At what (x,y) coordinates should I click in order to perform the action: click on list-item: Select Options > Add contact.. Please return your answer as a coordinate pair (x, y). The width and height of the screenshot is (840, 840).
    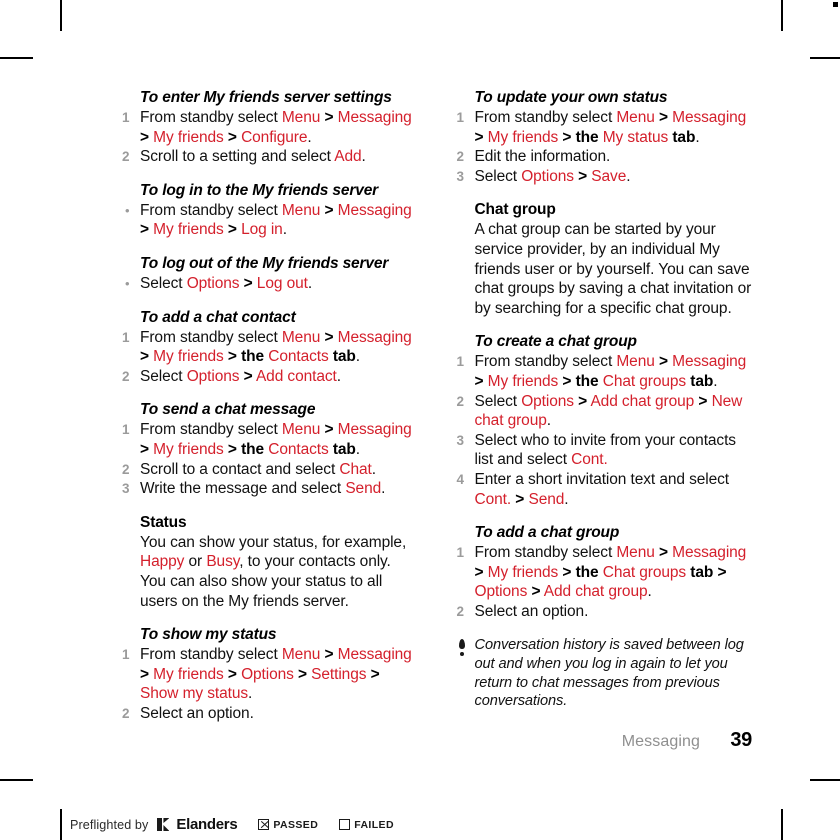
    Looking at the image, I should click on (231, 377).